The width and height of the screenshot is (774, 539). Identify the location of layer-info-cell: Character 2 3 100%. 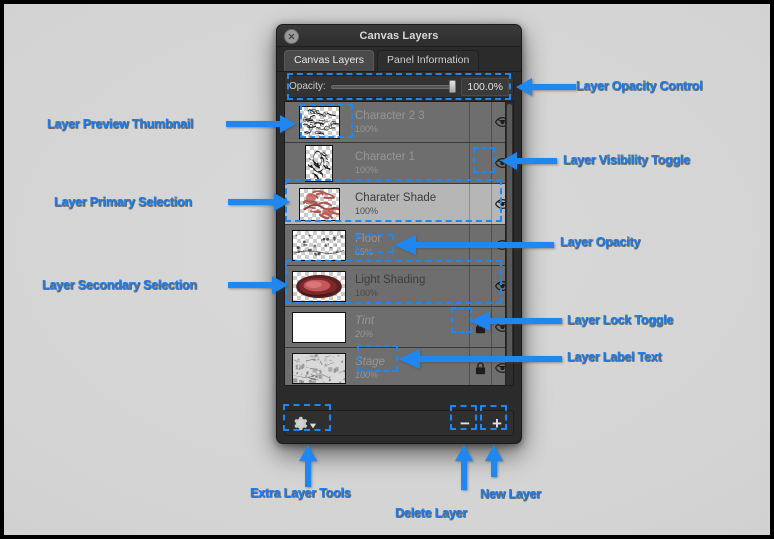
(411, 122).